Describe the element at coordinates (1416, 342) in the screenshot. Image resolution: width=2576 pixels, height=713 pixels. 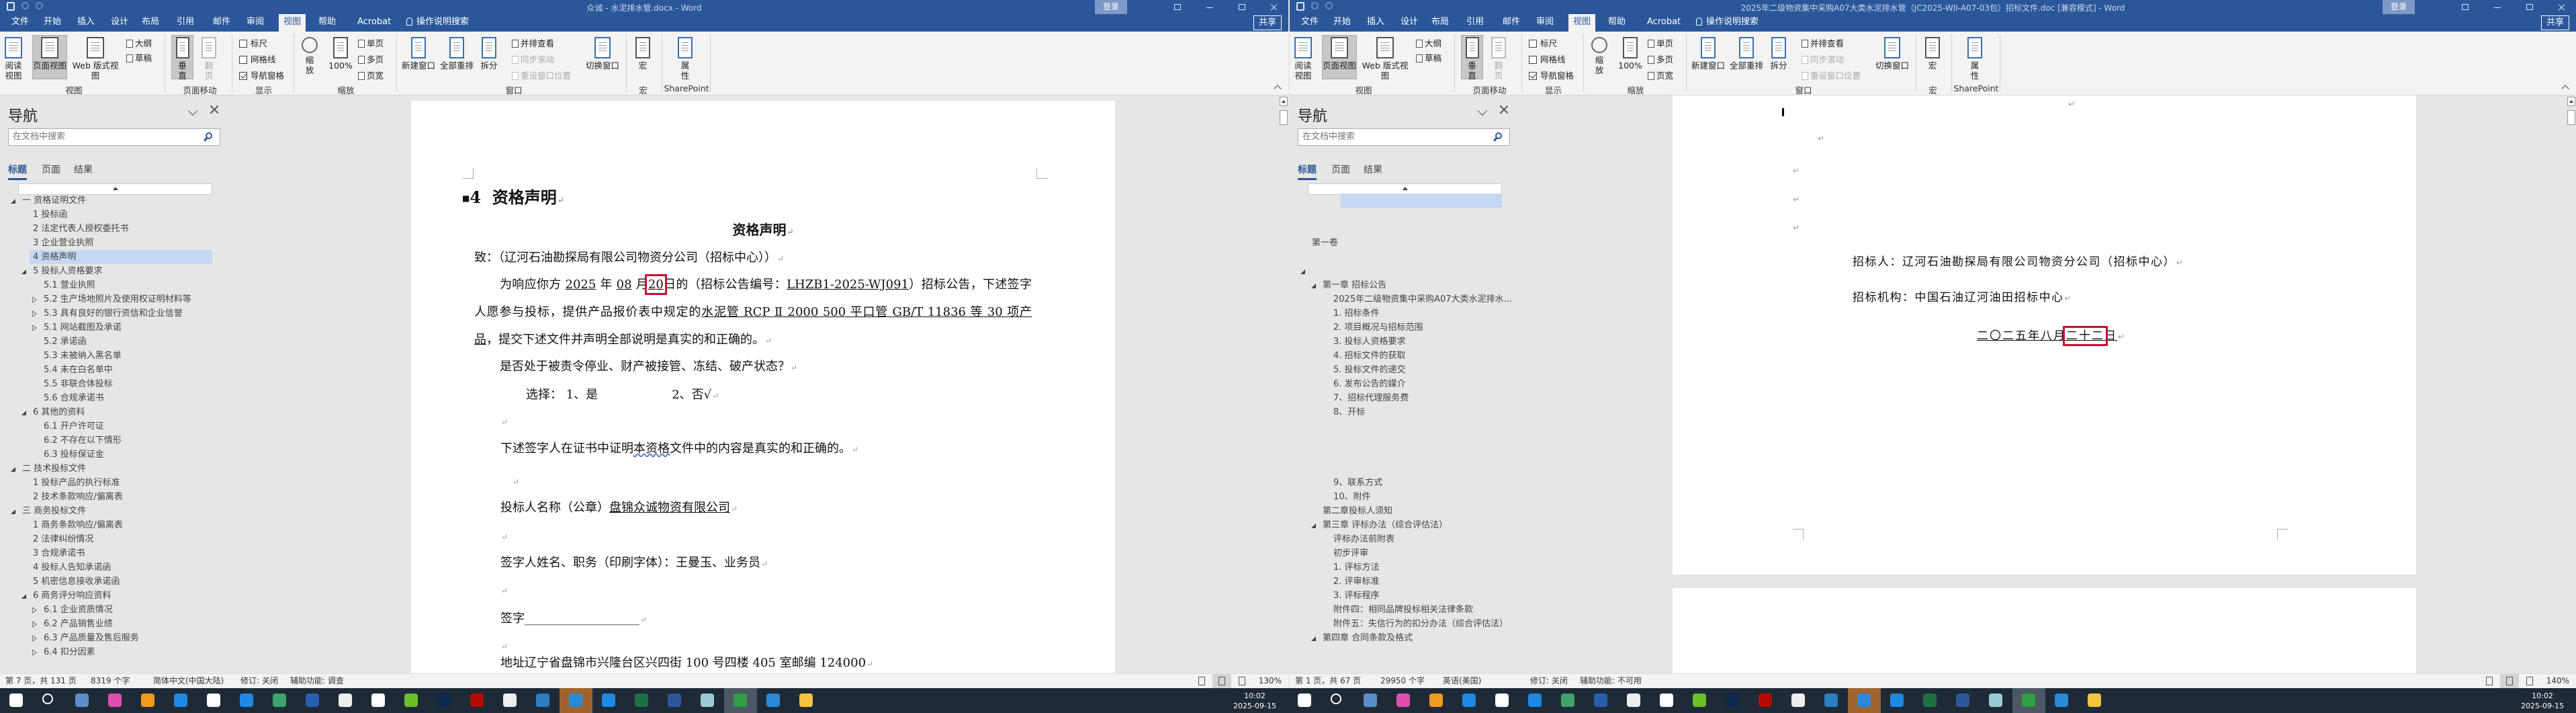
I see `nav-heading-item: 3. 投标人资格要求` at that location.